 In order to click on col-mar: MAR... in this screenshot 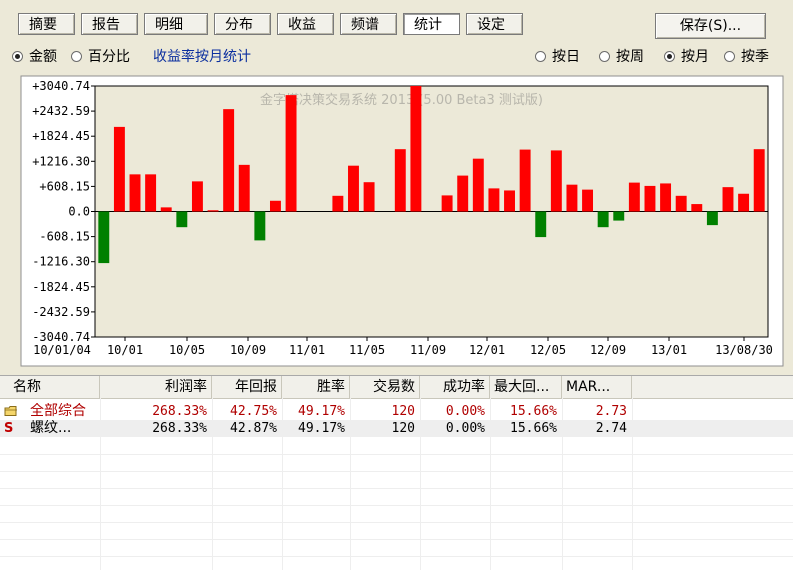, I will do `click(597, 387)`.